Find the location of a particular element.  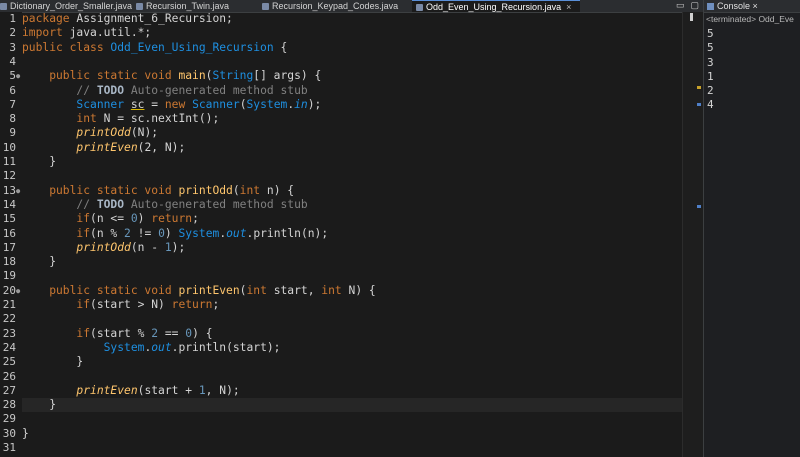

code-line: if(start % 2 == 0) { is located at coordinates (352, 334).